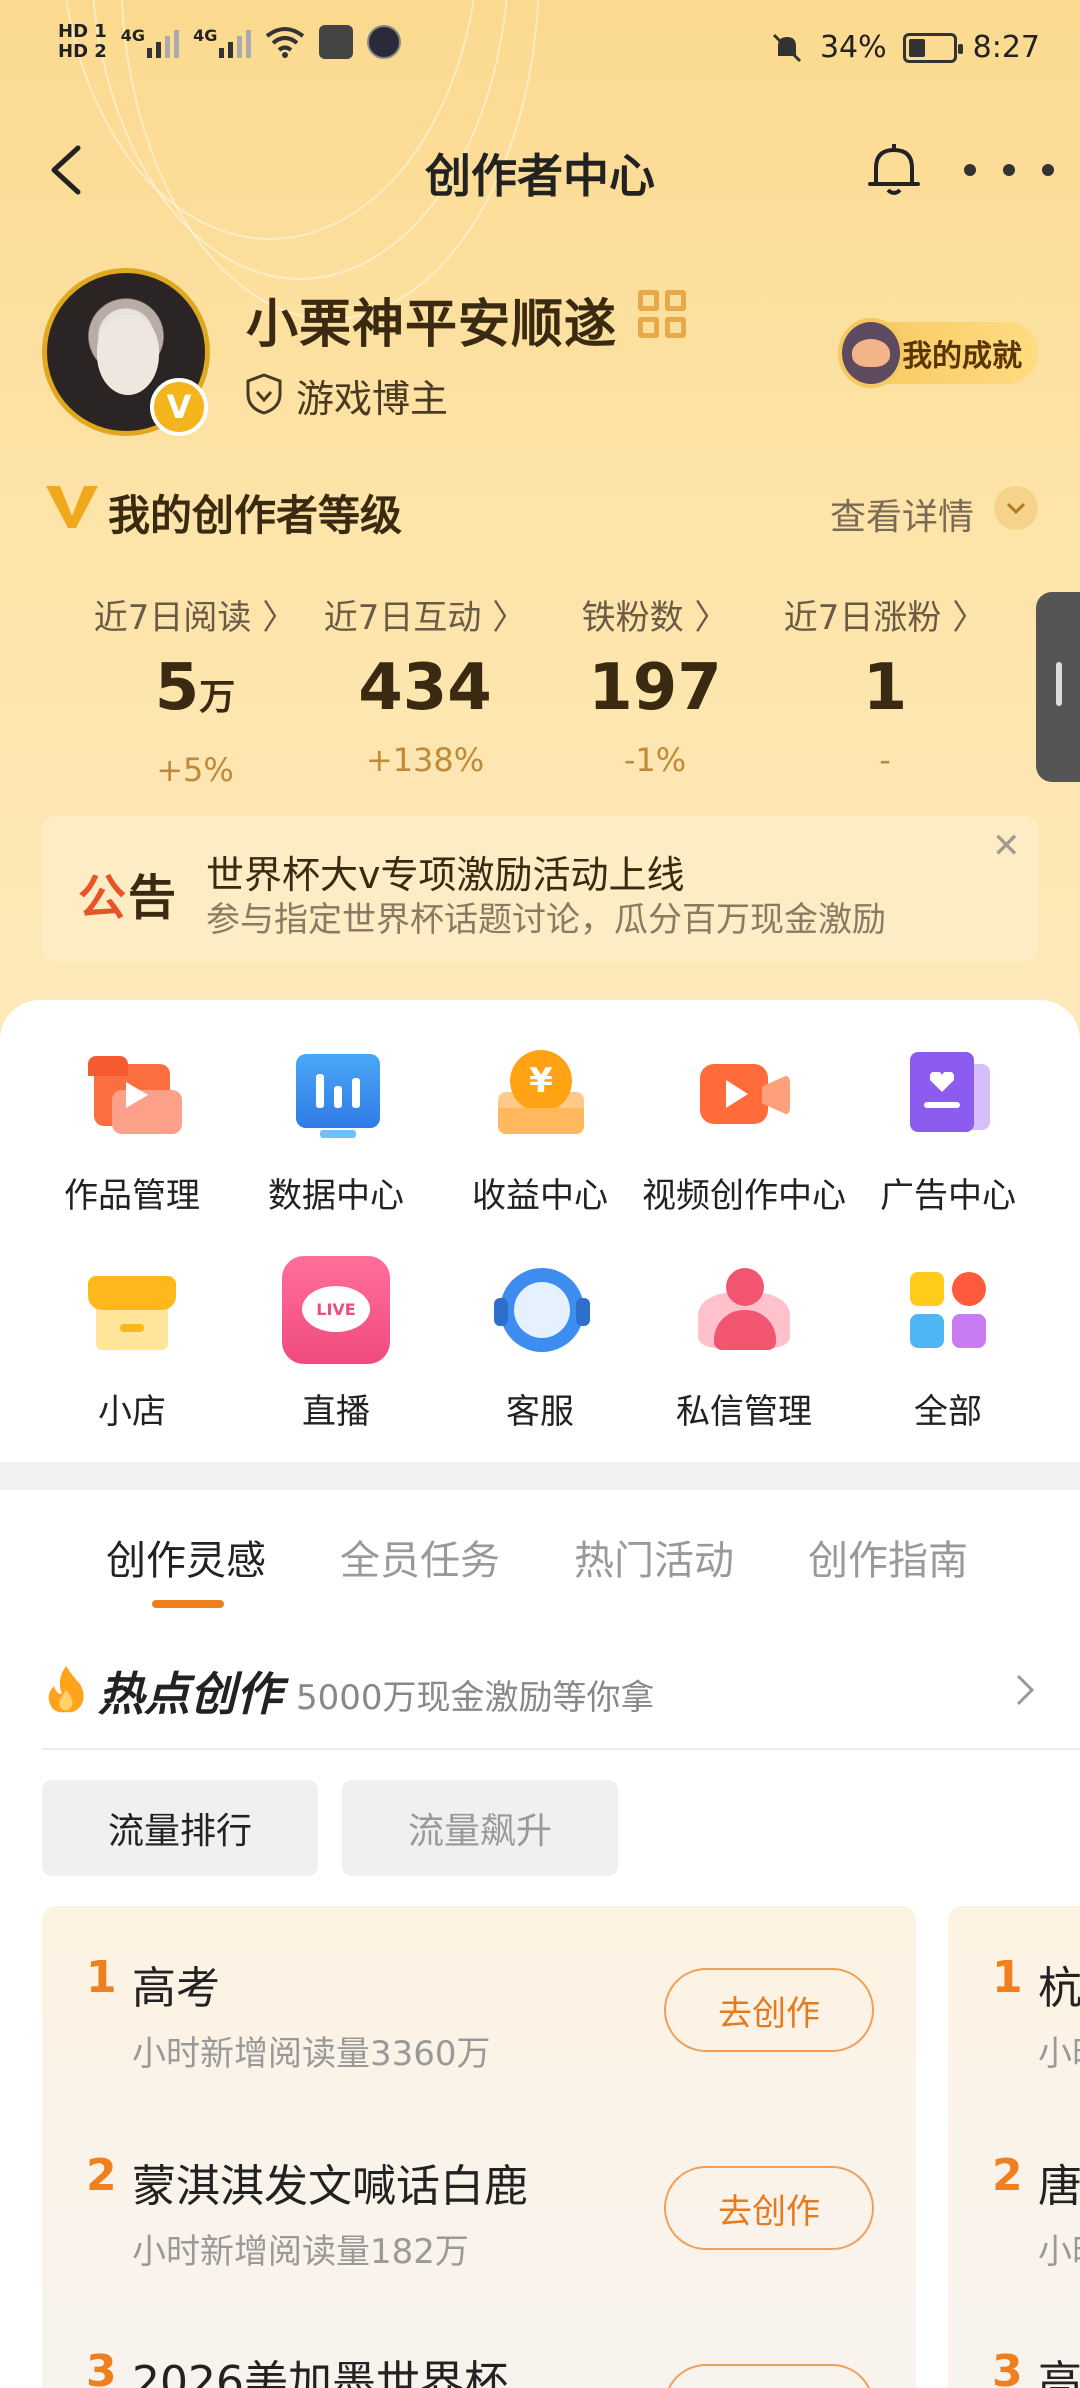  I want to click on trending-topic-title: 高, so click(1059, 2367).